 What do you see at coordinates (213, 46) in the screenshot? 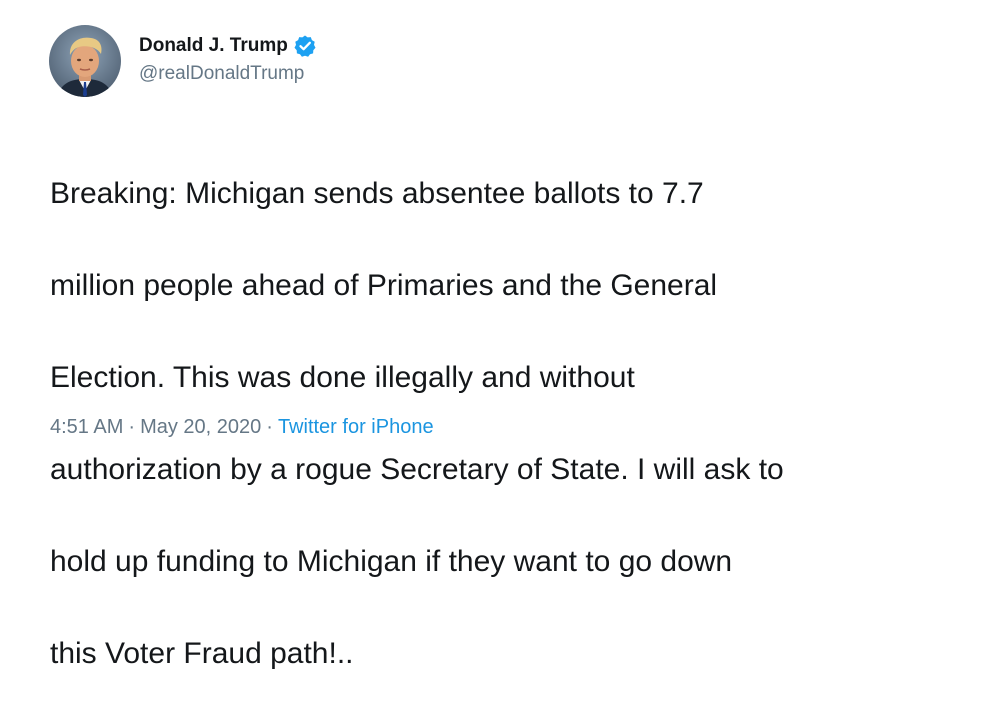
I see `display-name: Donald J. Trump` at bounding box center [213, 46].